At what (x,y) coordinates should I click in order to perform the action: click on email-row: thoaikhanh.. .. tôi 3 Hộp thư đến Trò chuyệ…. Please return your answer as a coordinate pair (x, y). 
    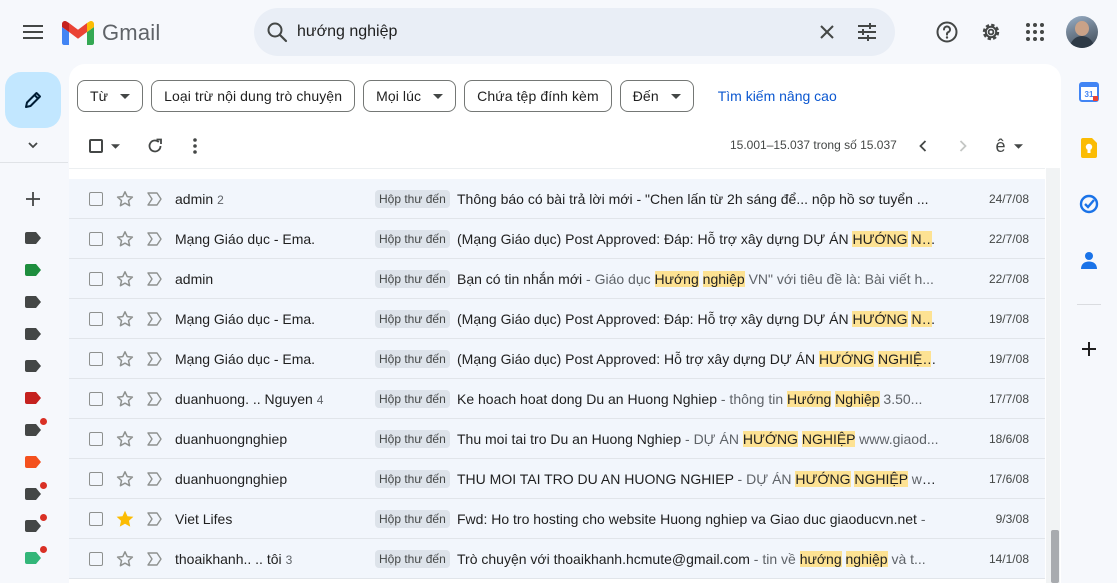
    Looking at the image, I should click on (557, 559).